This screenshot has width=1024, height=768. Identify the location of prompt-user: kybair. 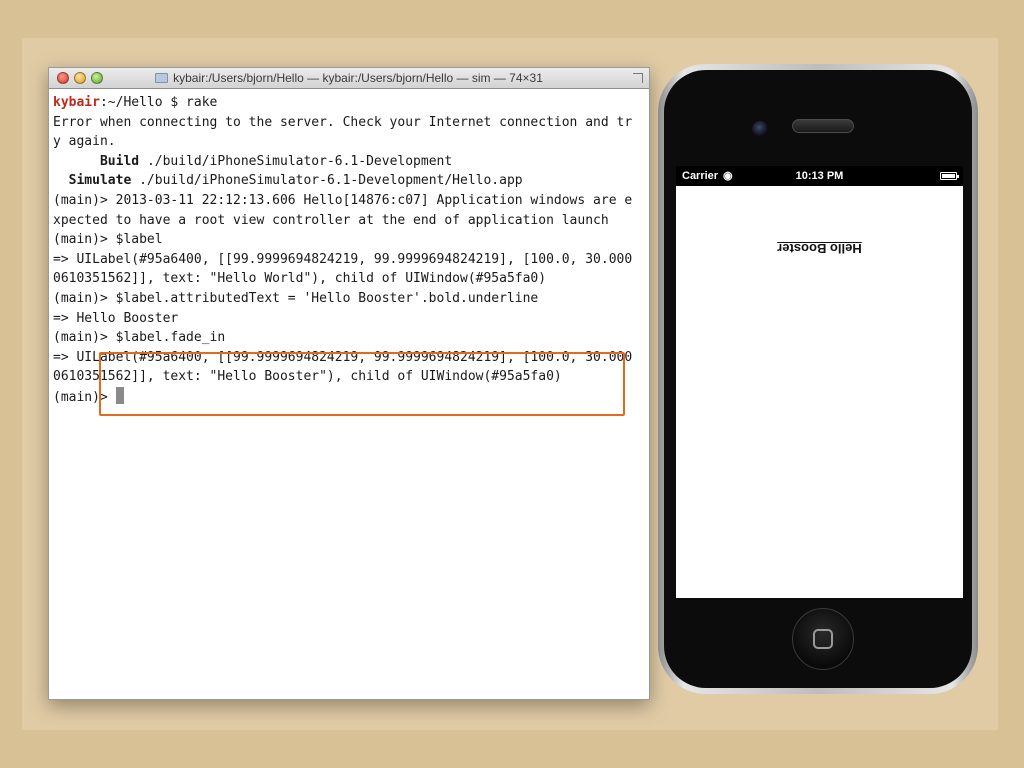
(76, 102).